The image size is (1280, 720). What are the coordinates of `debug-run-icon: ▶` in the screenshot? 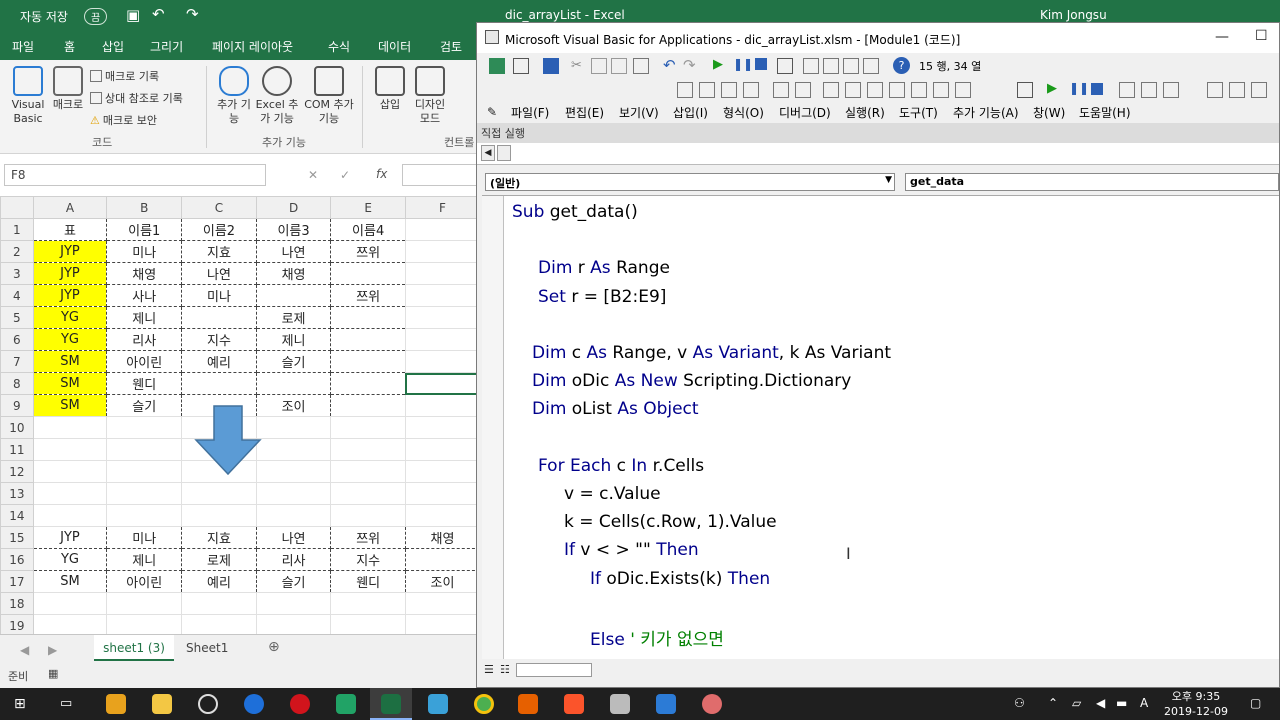 It's located at (1055, 89).